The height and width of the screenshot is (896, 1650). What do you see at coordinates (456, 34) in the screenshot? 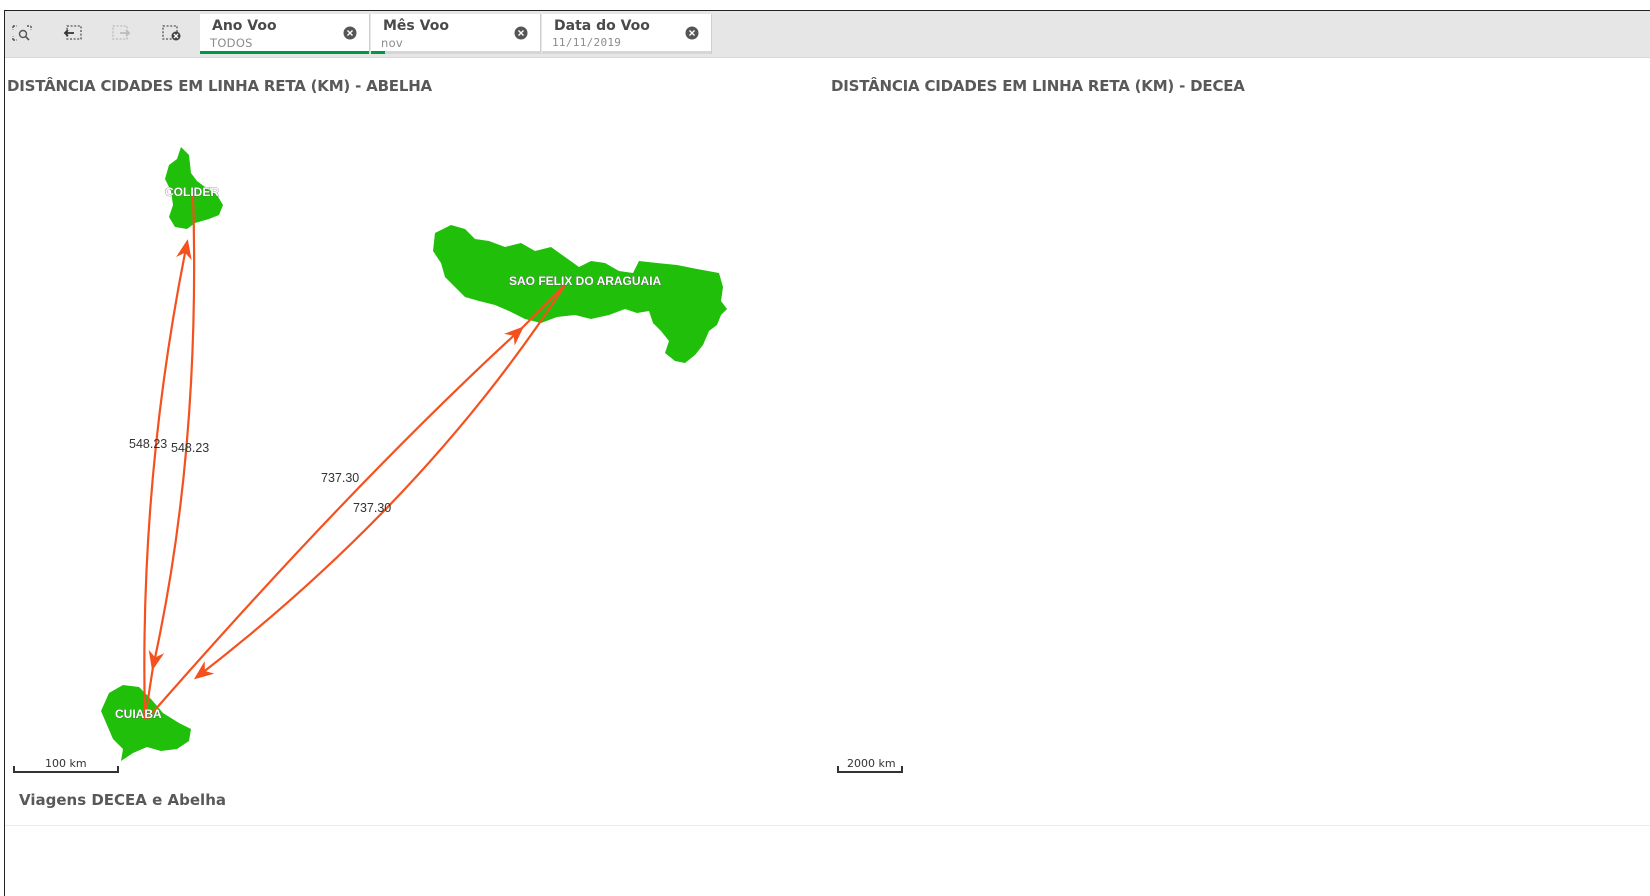
I see `filter-mes-voo: Mês Voo nov` at bounding box center [456, 34].